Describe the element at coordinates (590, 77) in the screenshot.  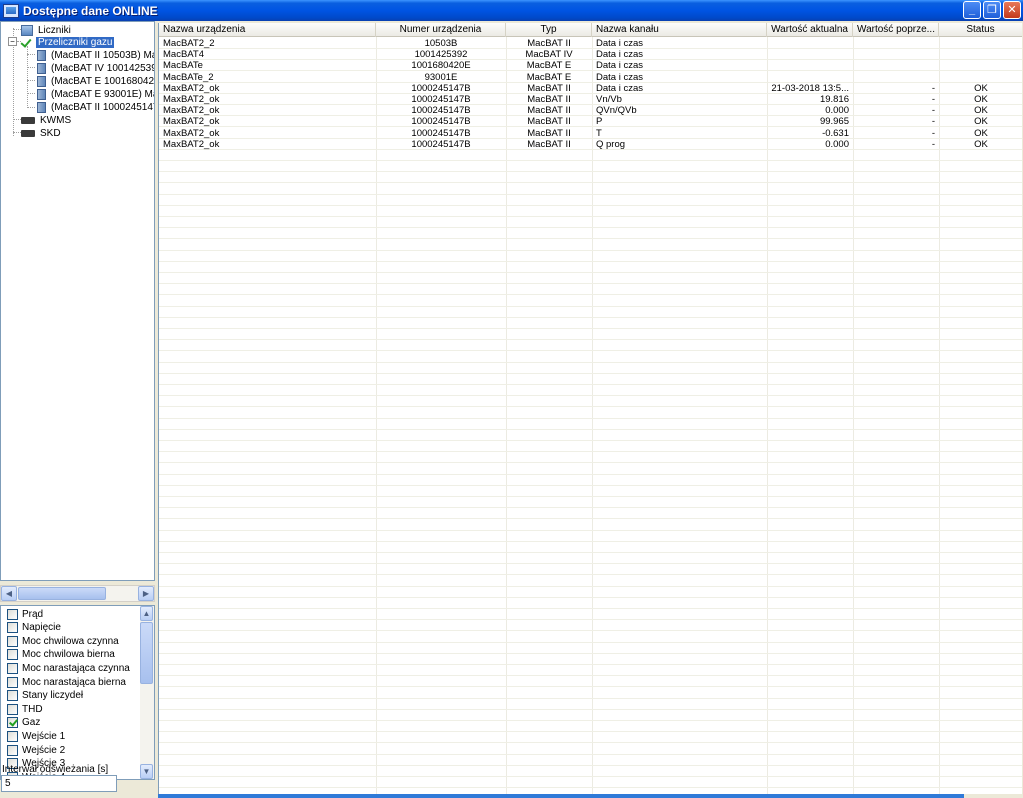
I see `table-row: MacBATe_2 93001E MacBAT E Data i czas` at that location.